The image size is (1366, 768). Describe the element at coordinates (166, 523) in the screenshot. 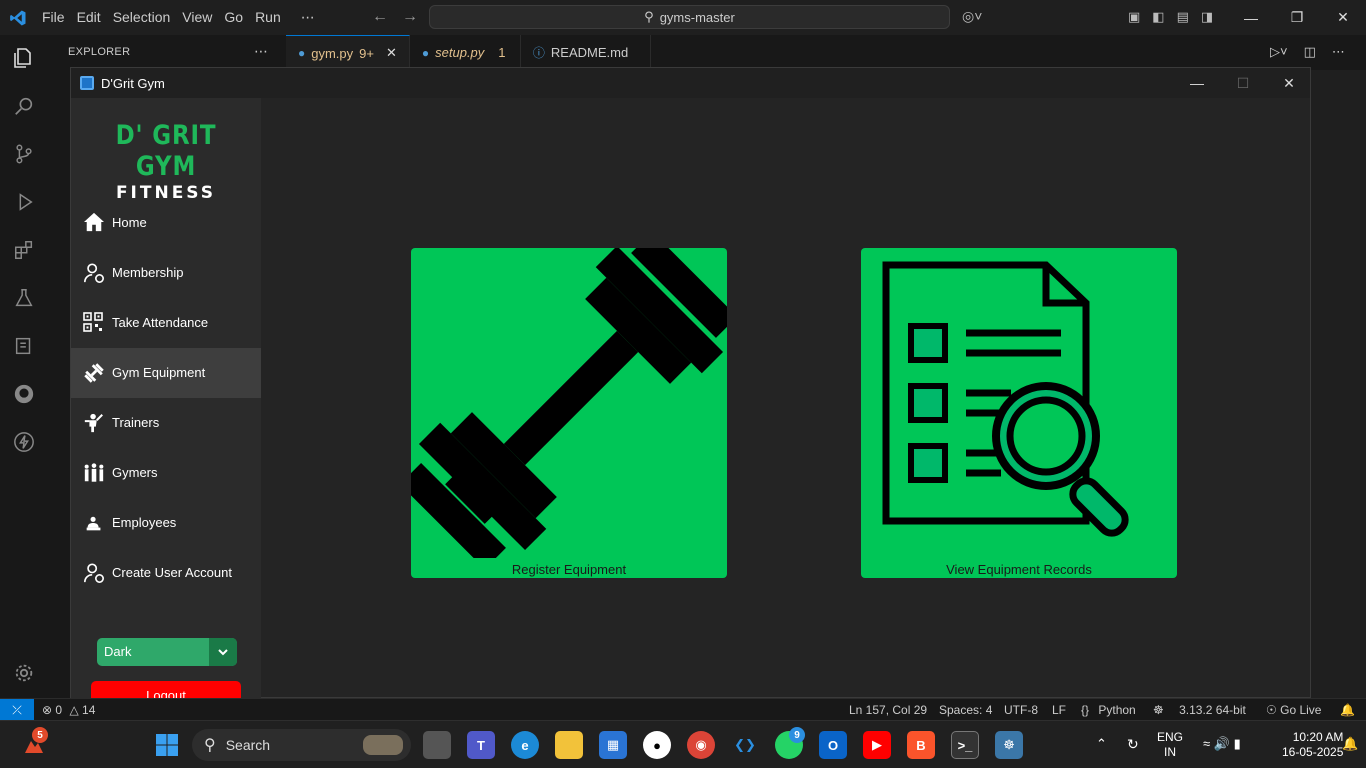

I see `nav-employees: Employees` at that location.